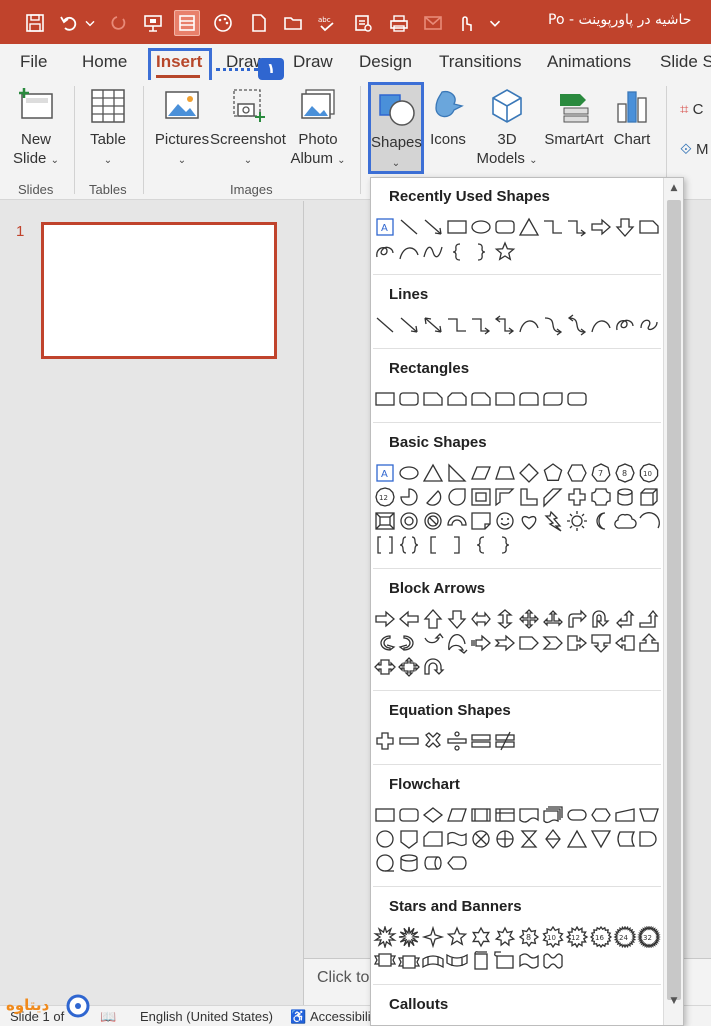 The width and height of the screenshot is (711, 1026). Describe the element at coordinates (457, 741) in the screenshot. I see `divide-shape-icon` at that location.